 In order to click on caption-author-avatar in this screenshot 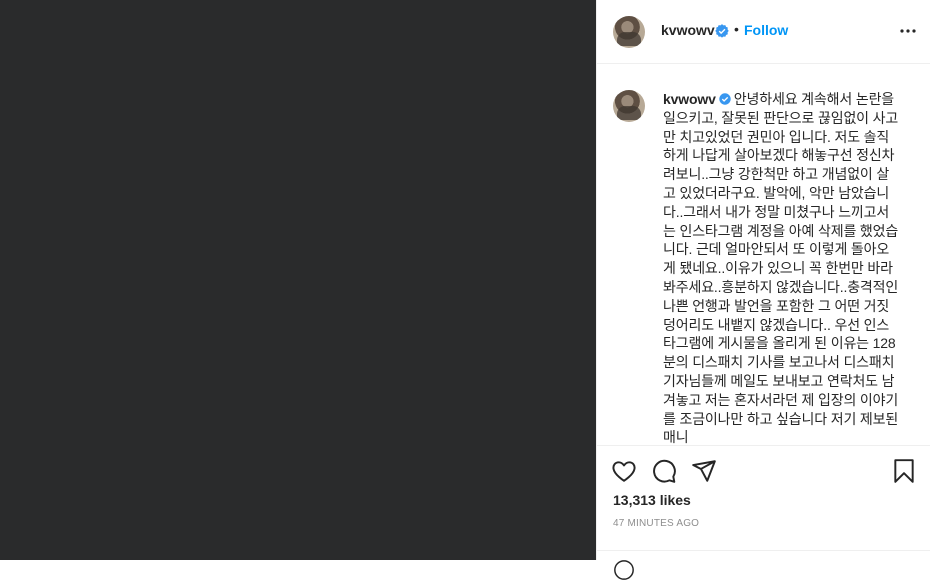, I will do `click(629, 106)`.